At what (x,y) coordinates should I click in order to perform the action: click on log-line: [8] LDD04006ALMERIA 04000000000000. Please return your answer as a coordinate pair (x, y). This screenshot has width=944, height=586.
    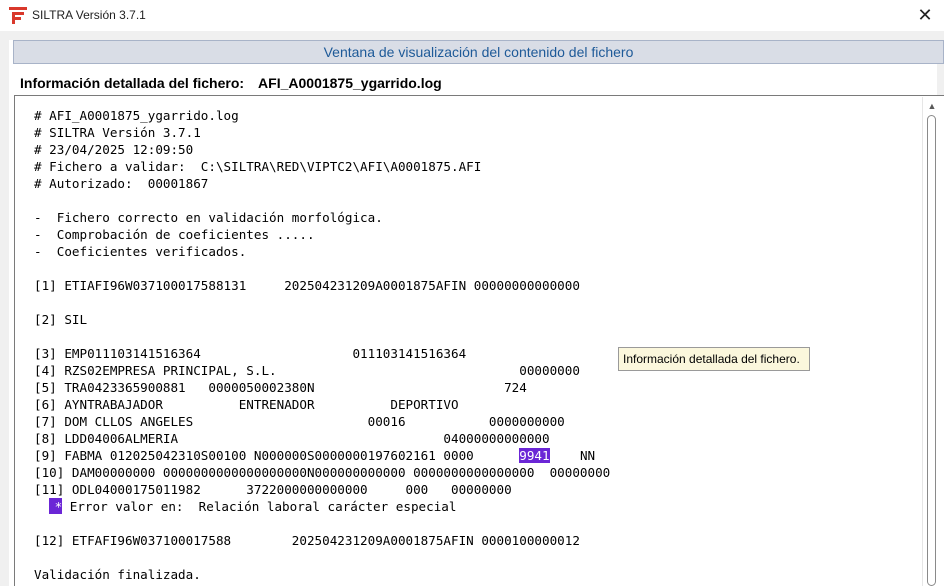
    Looking at the image, I should click on (292, 438).